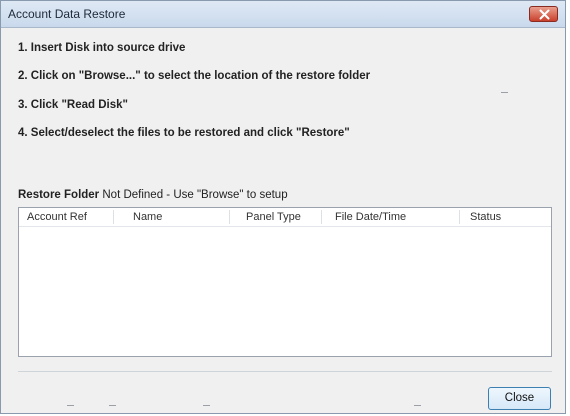 The height and width of the screenshot is (416, 570). I want to click on column-account-ref: Account Ref, so click(57, 217).